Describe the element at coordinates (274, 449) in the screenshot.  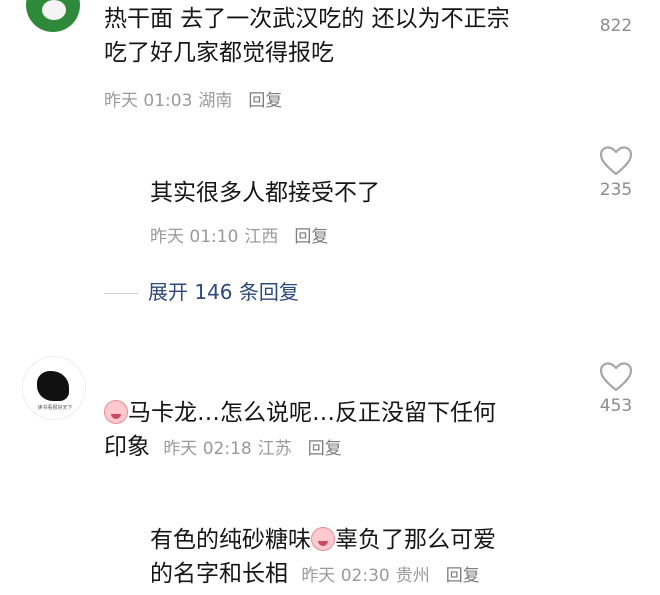
I see `comment-location: 江苏` at that location.